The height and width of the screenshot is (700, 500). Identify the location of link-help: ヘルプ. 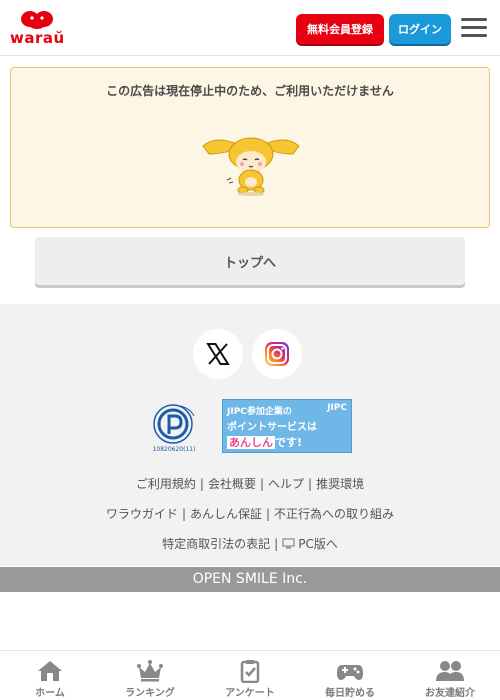
(286, 484).